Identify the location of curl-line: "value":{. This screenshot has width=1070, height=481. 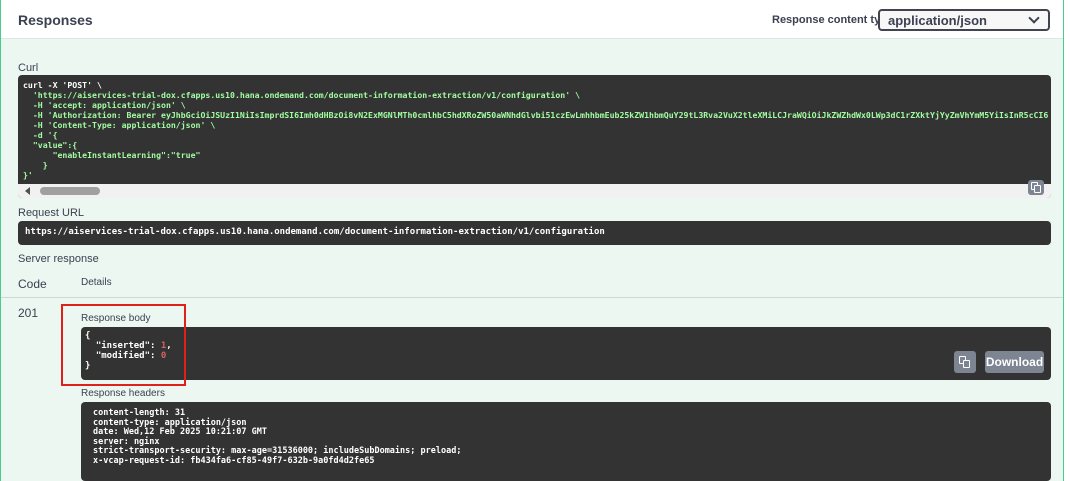
(50, 145).